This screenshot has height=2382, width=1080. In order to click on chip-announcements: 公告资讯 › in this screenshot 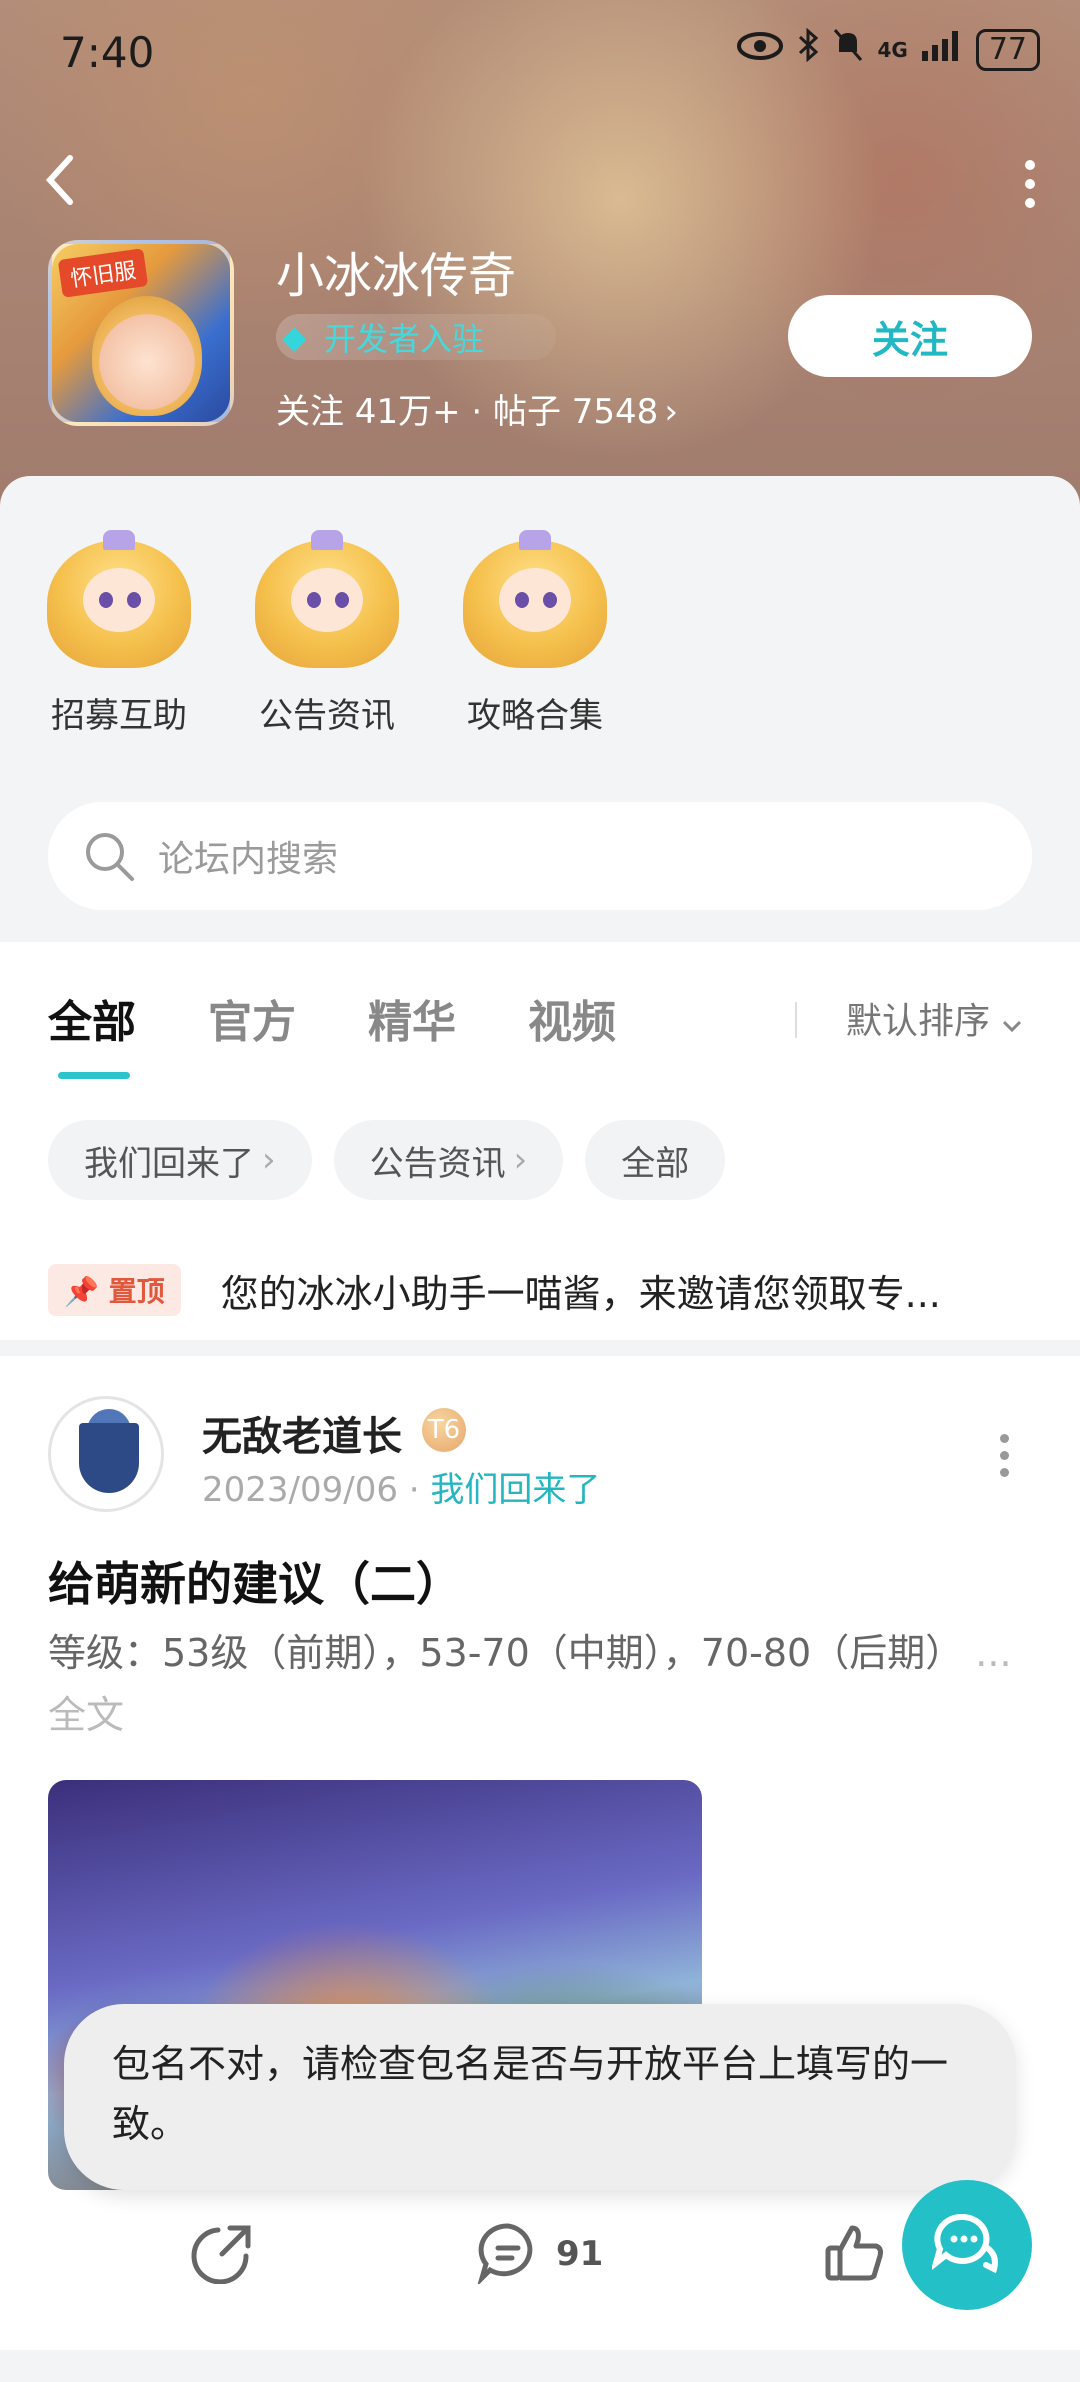, I will do `click(448, 1160)`.